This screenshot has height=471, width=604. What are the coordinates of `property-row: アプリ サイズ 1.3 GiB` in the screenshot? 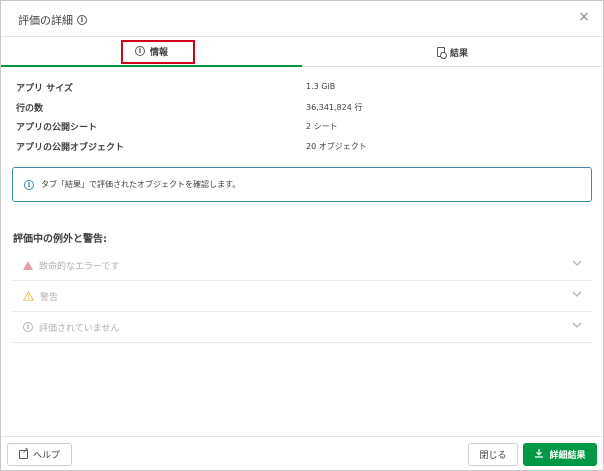 It's located at (301, 91).